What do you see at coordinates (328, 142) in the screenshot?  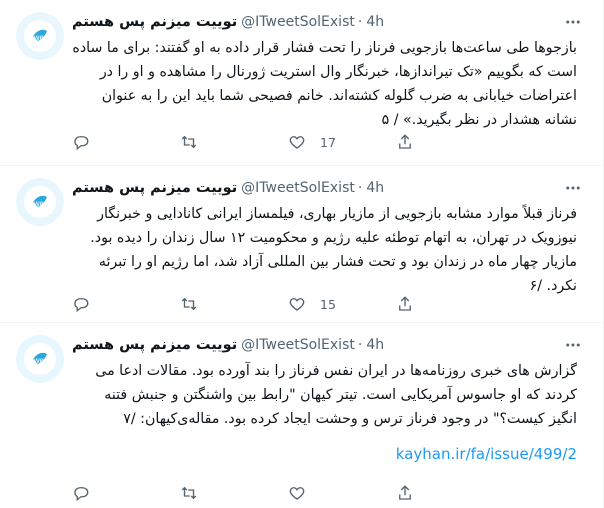 I see `like-count: 17` at bounding box center [328, 142].